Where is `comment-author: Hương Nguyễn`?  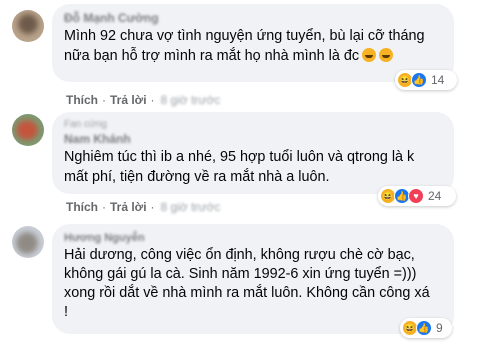
comment-author: Hương Nguyễn is located at coordinates (253, 238).